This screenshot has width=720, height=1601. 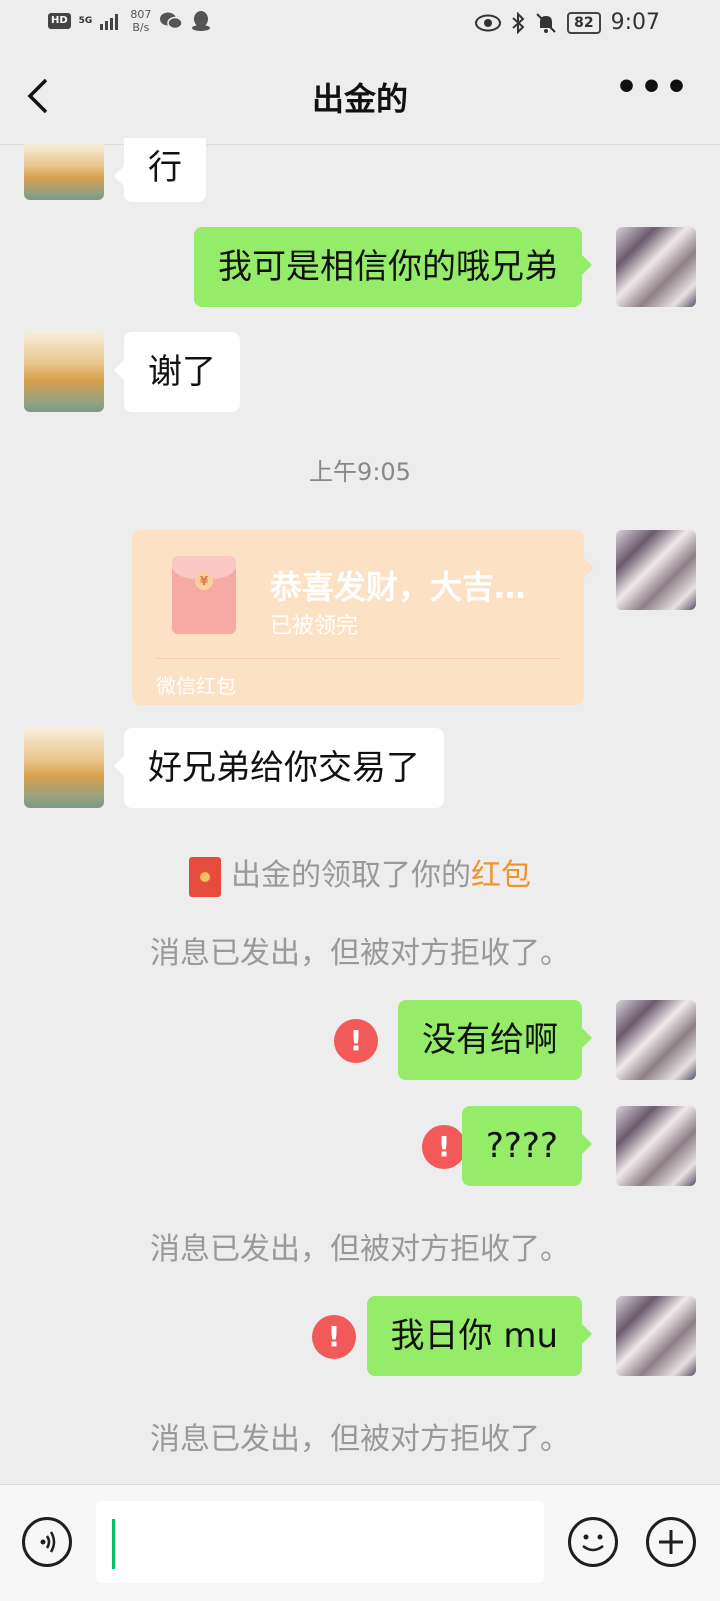 I want to click on red-packet-divider, so click(x=358, y=658).